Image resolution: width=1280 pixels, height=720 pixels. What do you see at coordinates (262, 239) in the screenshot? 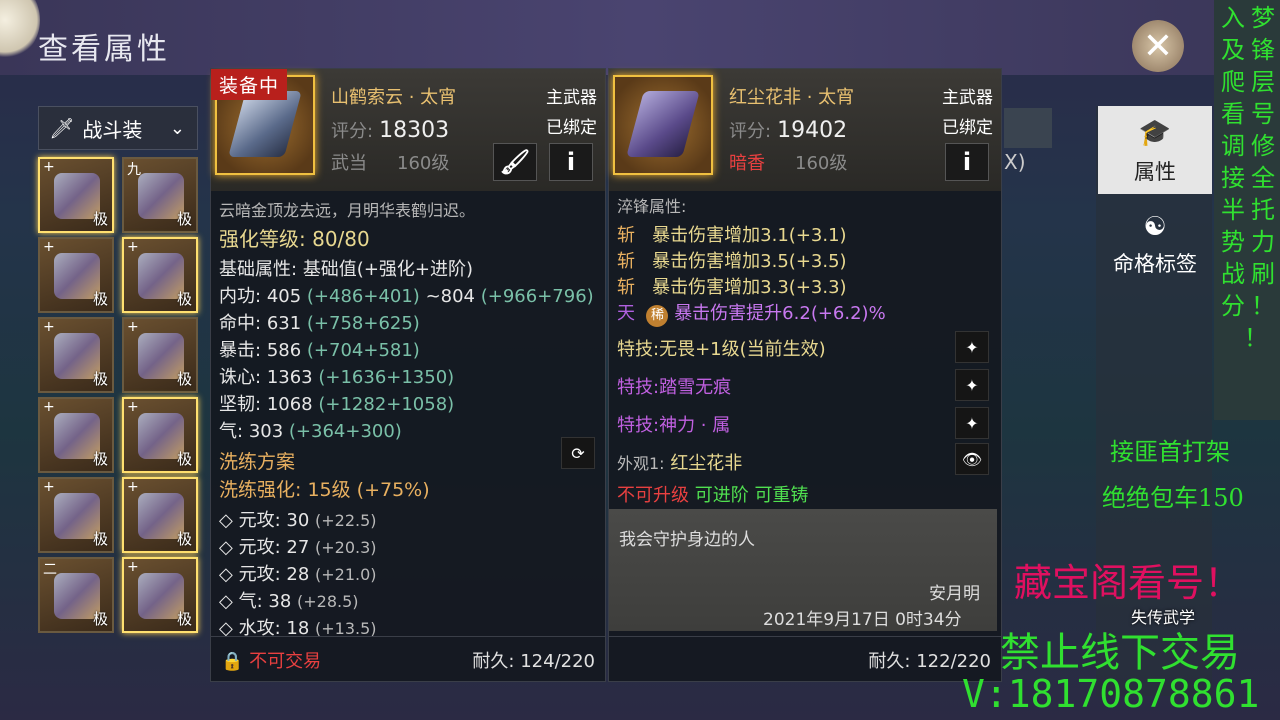
I see `enhance-label: 强化等级:` at bounding box center [262, 239].